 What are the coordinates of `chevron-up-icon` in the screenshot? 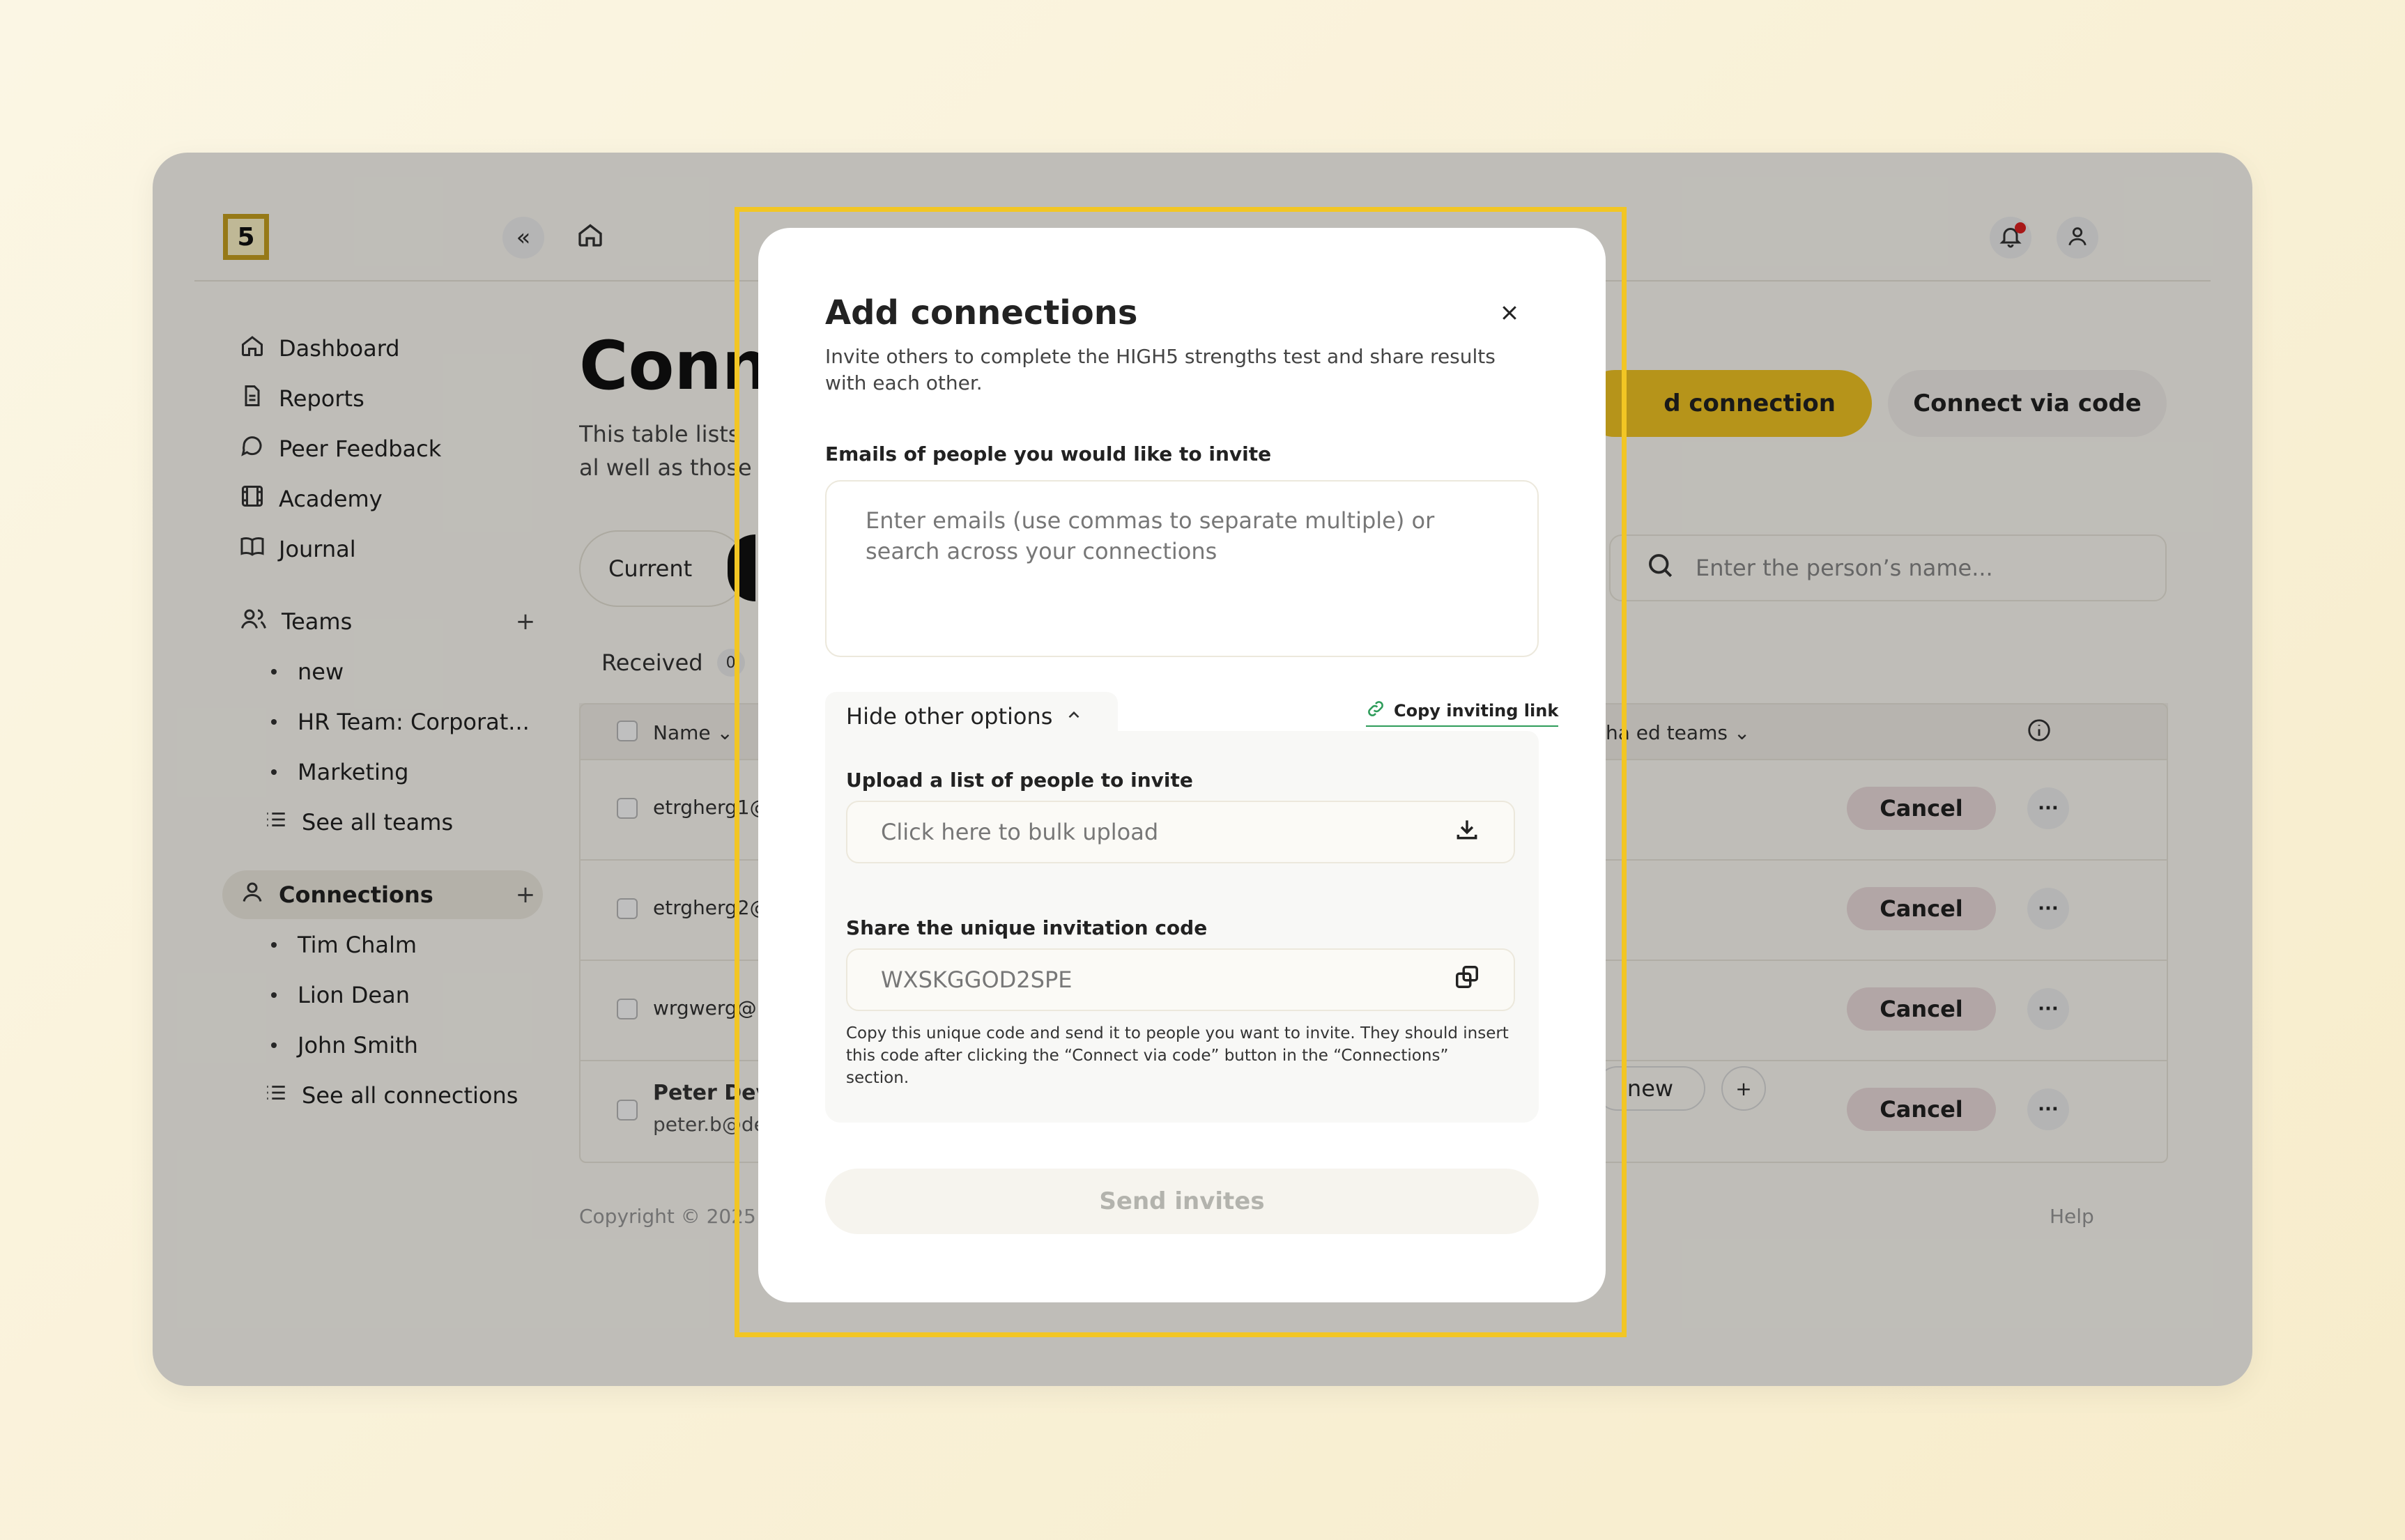 It's located at (1074, 716).